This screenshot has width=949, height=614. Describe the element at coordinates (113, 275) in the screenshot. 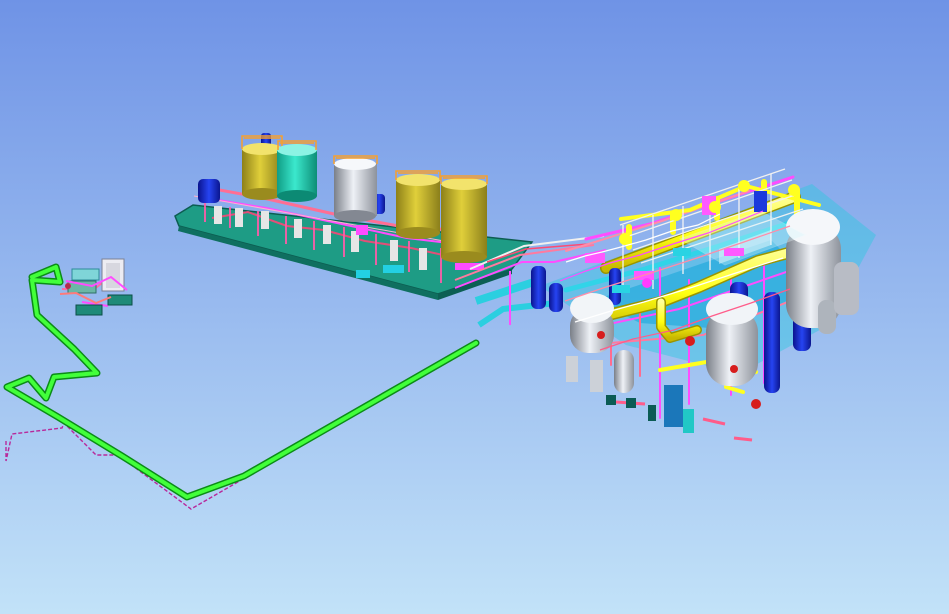

I see `pump-panel-face` at that location.